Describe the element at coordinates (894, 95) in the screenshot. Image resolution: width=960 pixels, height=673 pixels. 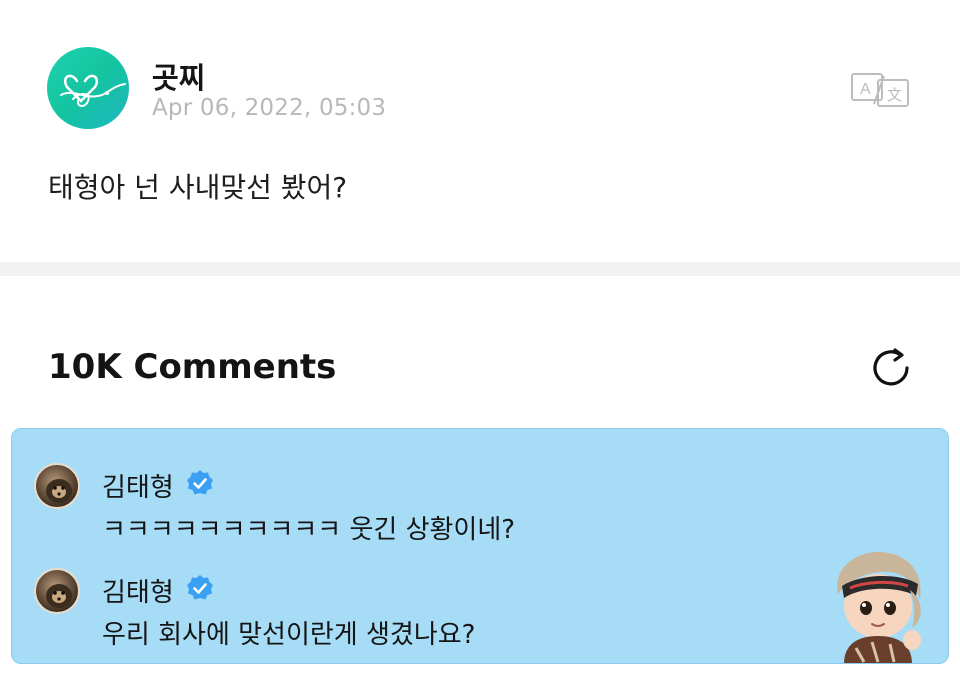
I see `svg-text: 文` at that location.